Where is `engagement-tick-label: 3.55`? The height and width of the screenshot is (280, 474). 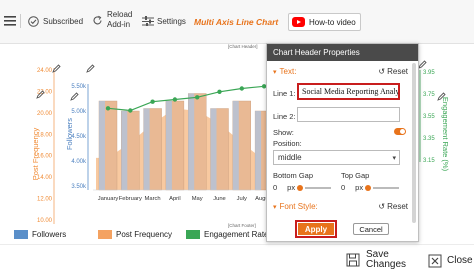
engagement-tick-label: 3.55 is located at coordinates (429, 117).